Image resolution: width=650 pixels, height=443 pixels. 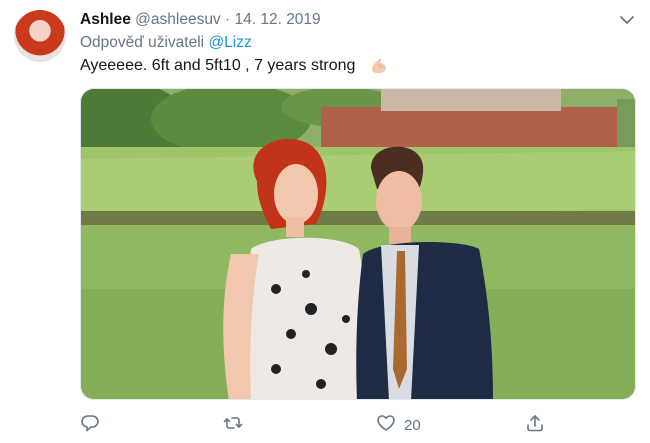 I want to click on like-button: 20, so click(x=398, y=425).